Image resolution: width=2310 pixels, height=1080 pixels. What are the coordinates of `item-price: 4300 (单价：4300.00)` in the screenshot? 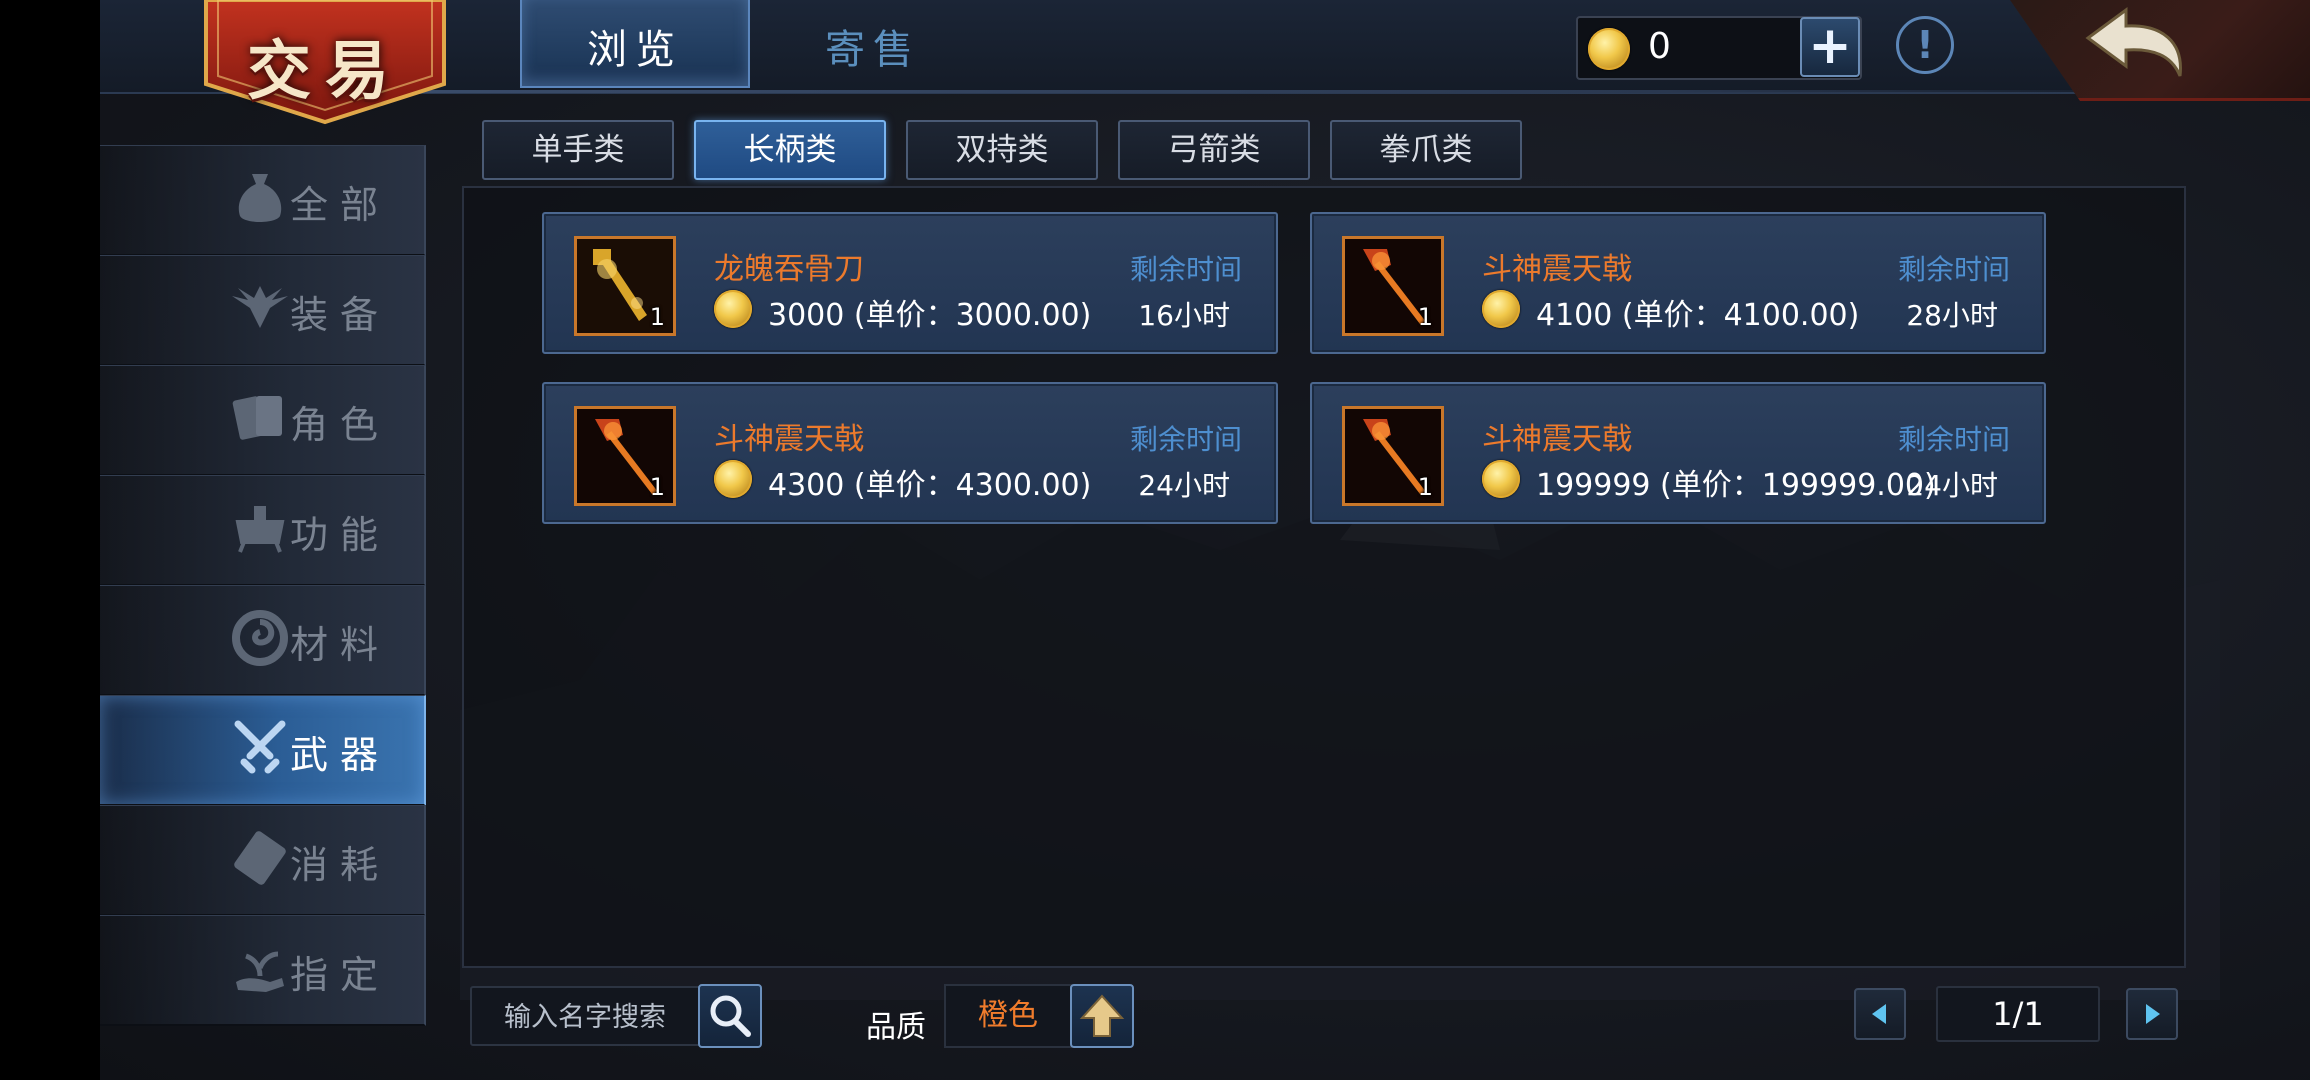 It's located at (930, 485).